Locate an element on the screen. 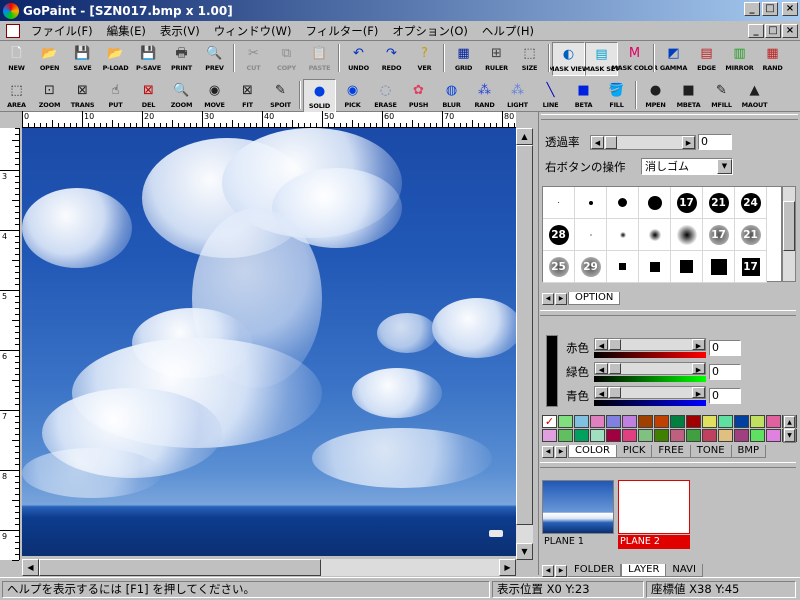 The width and height of the screenshot is (800, 600). tool-mpen-button: ● MPEN is located at coordinates (655, 96).